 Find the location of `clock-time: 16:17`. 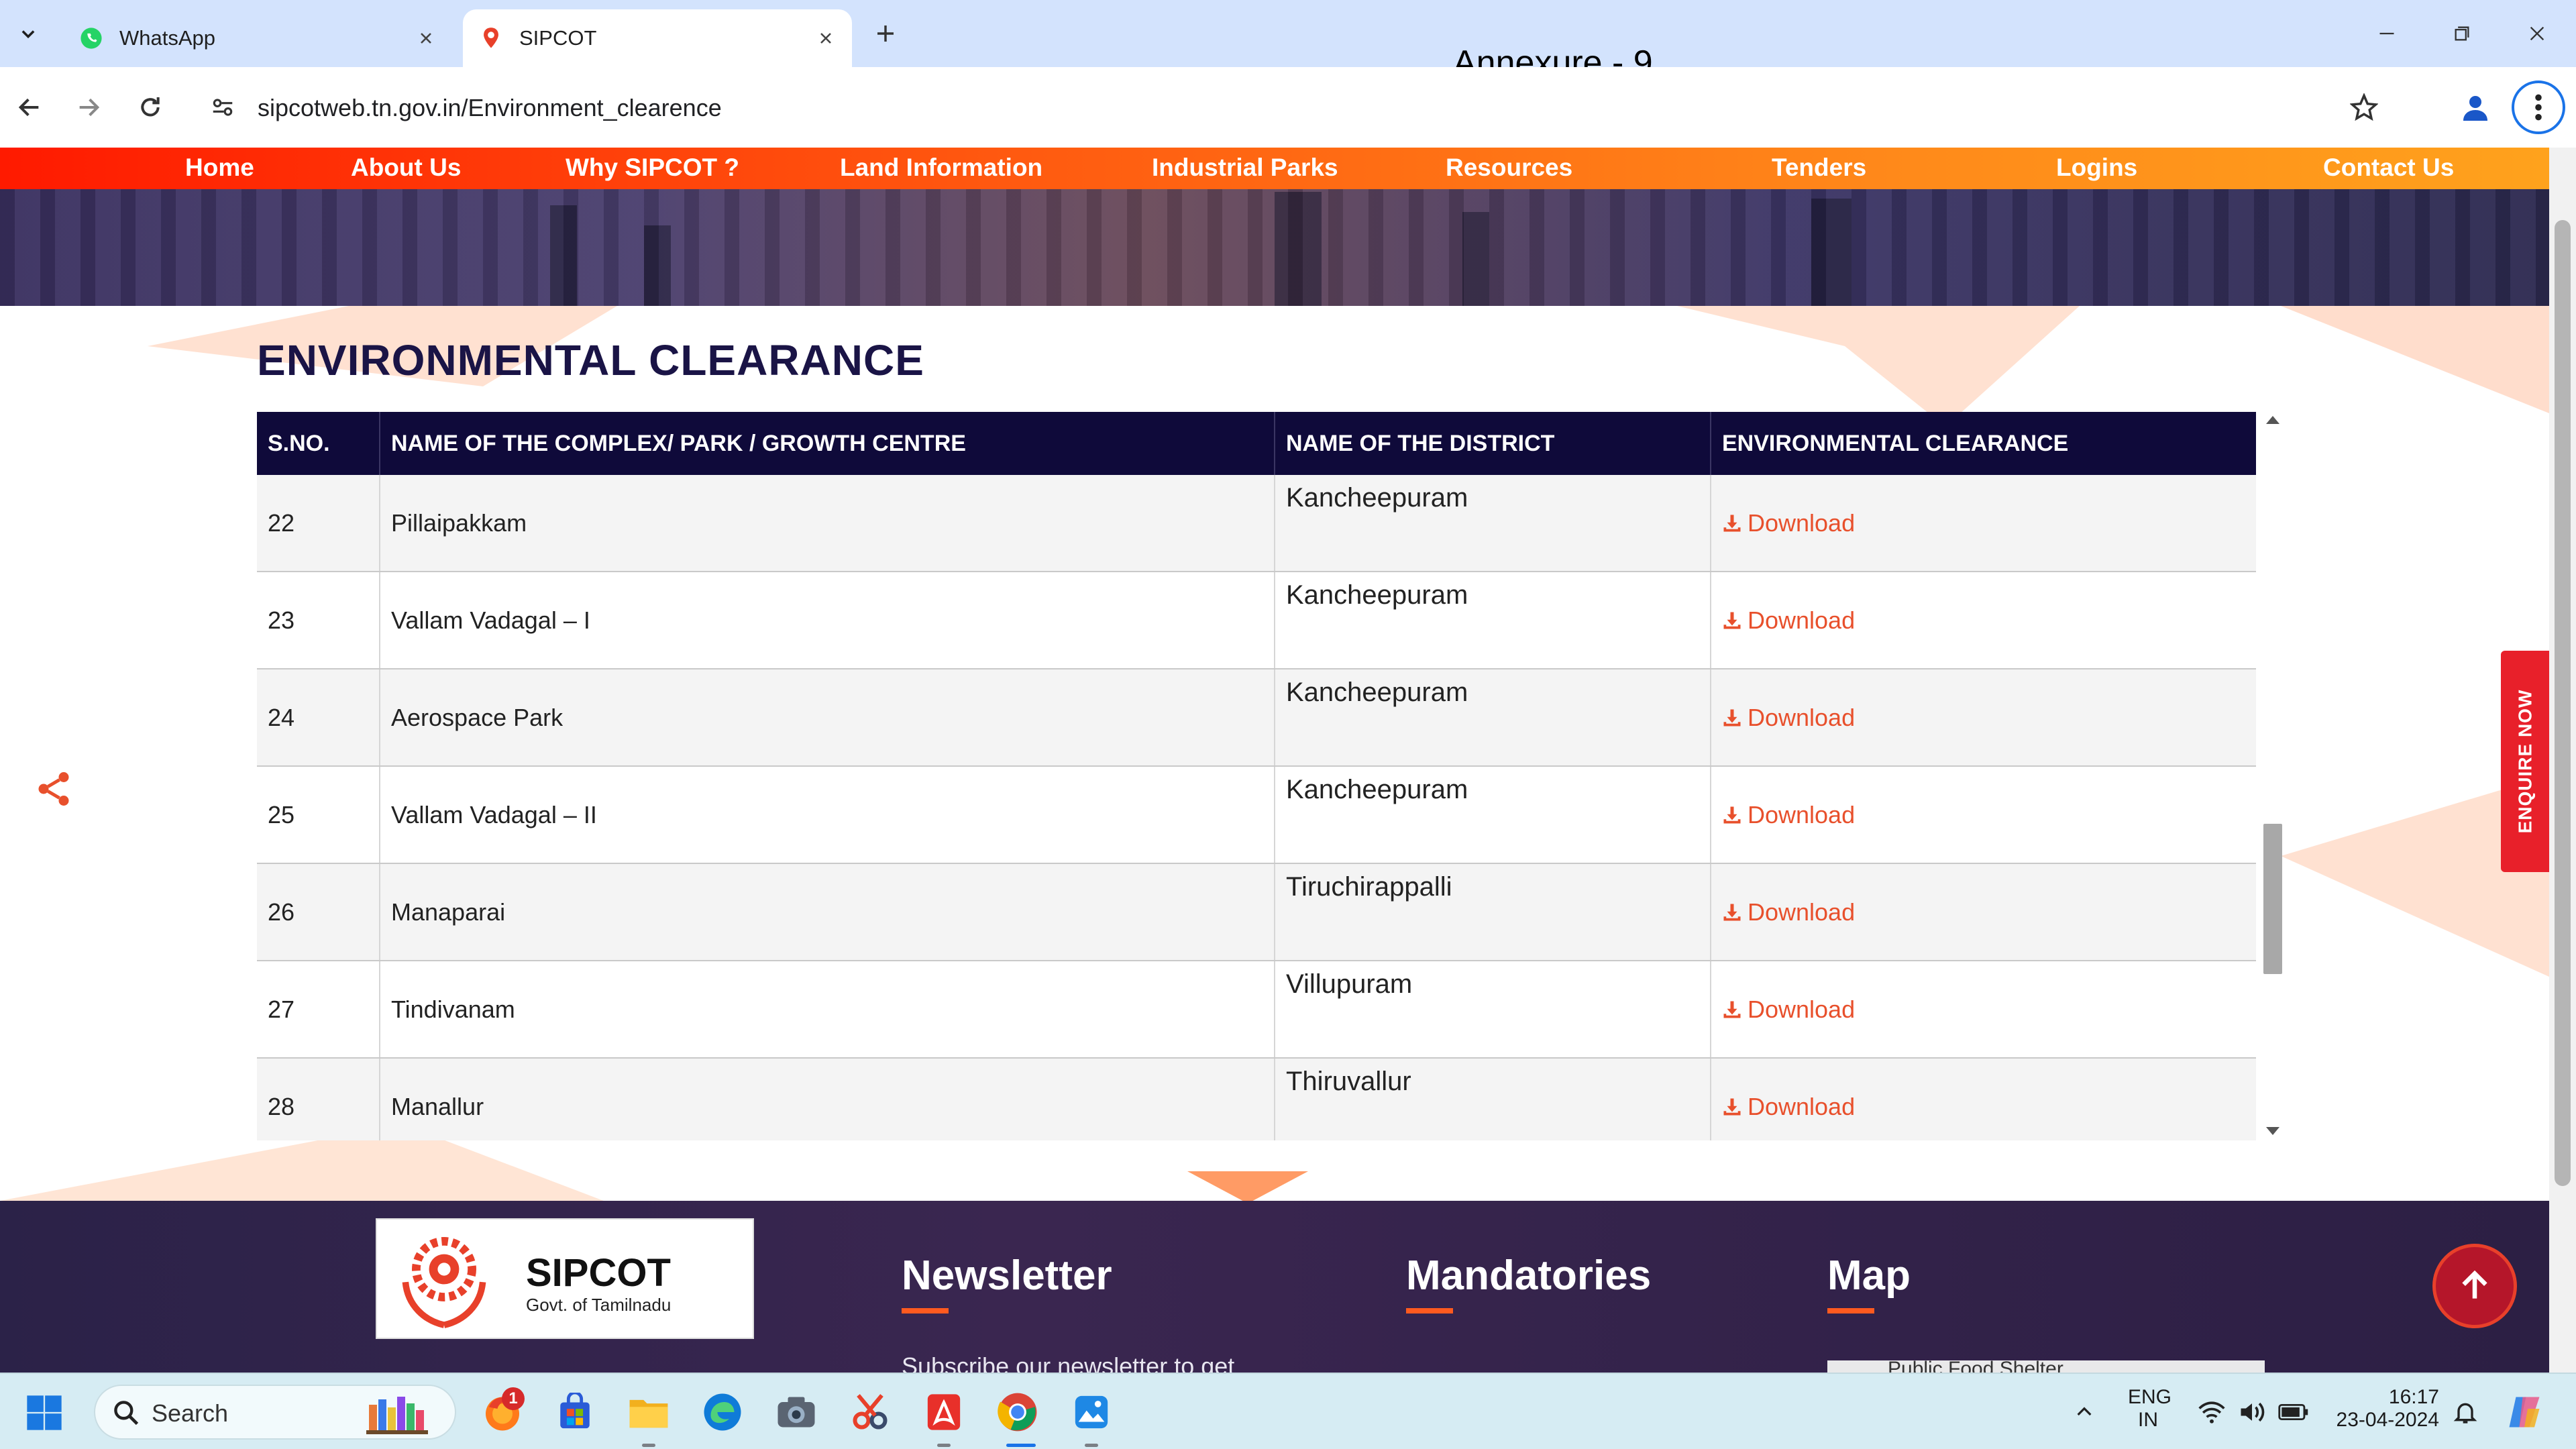

clock-time: 16:17 is located at coordinates (2413, 1397).